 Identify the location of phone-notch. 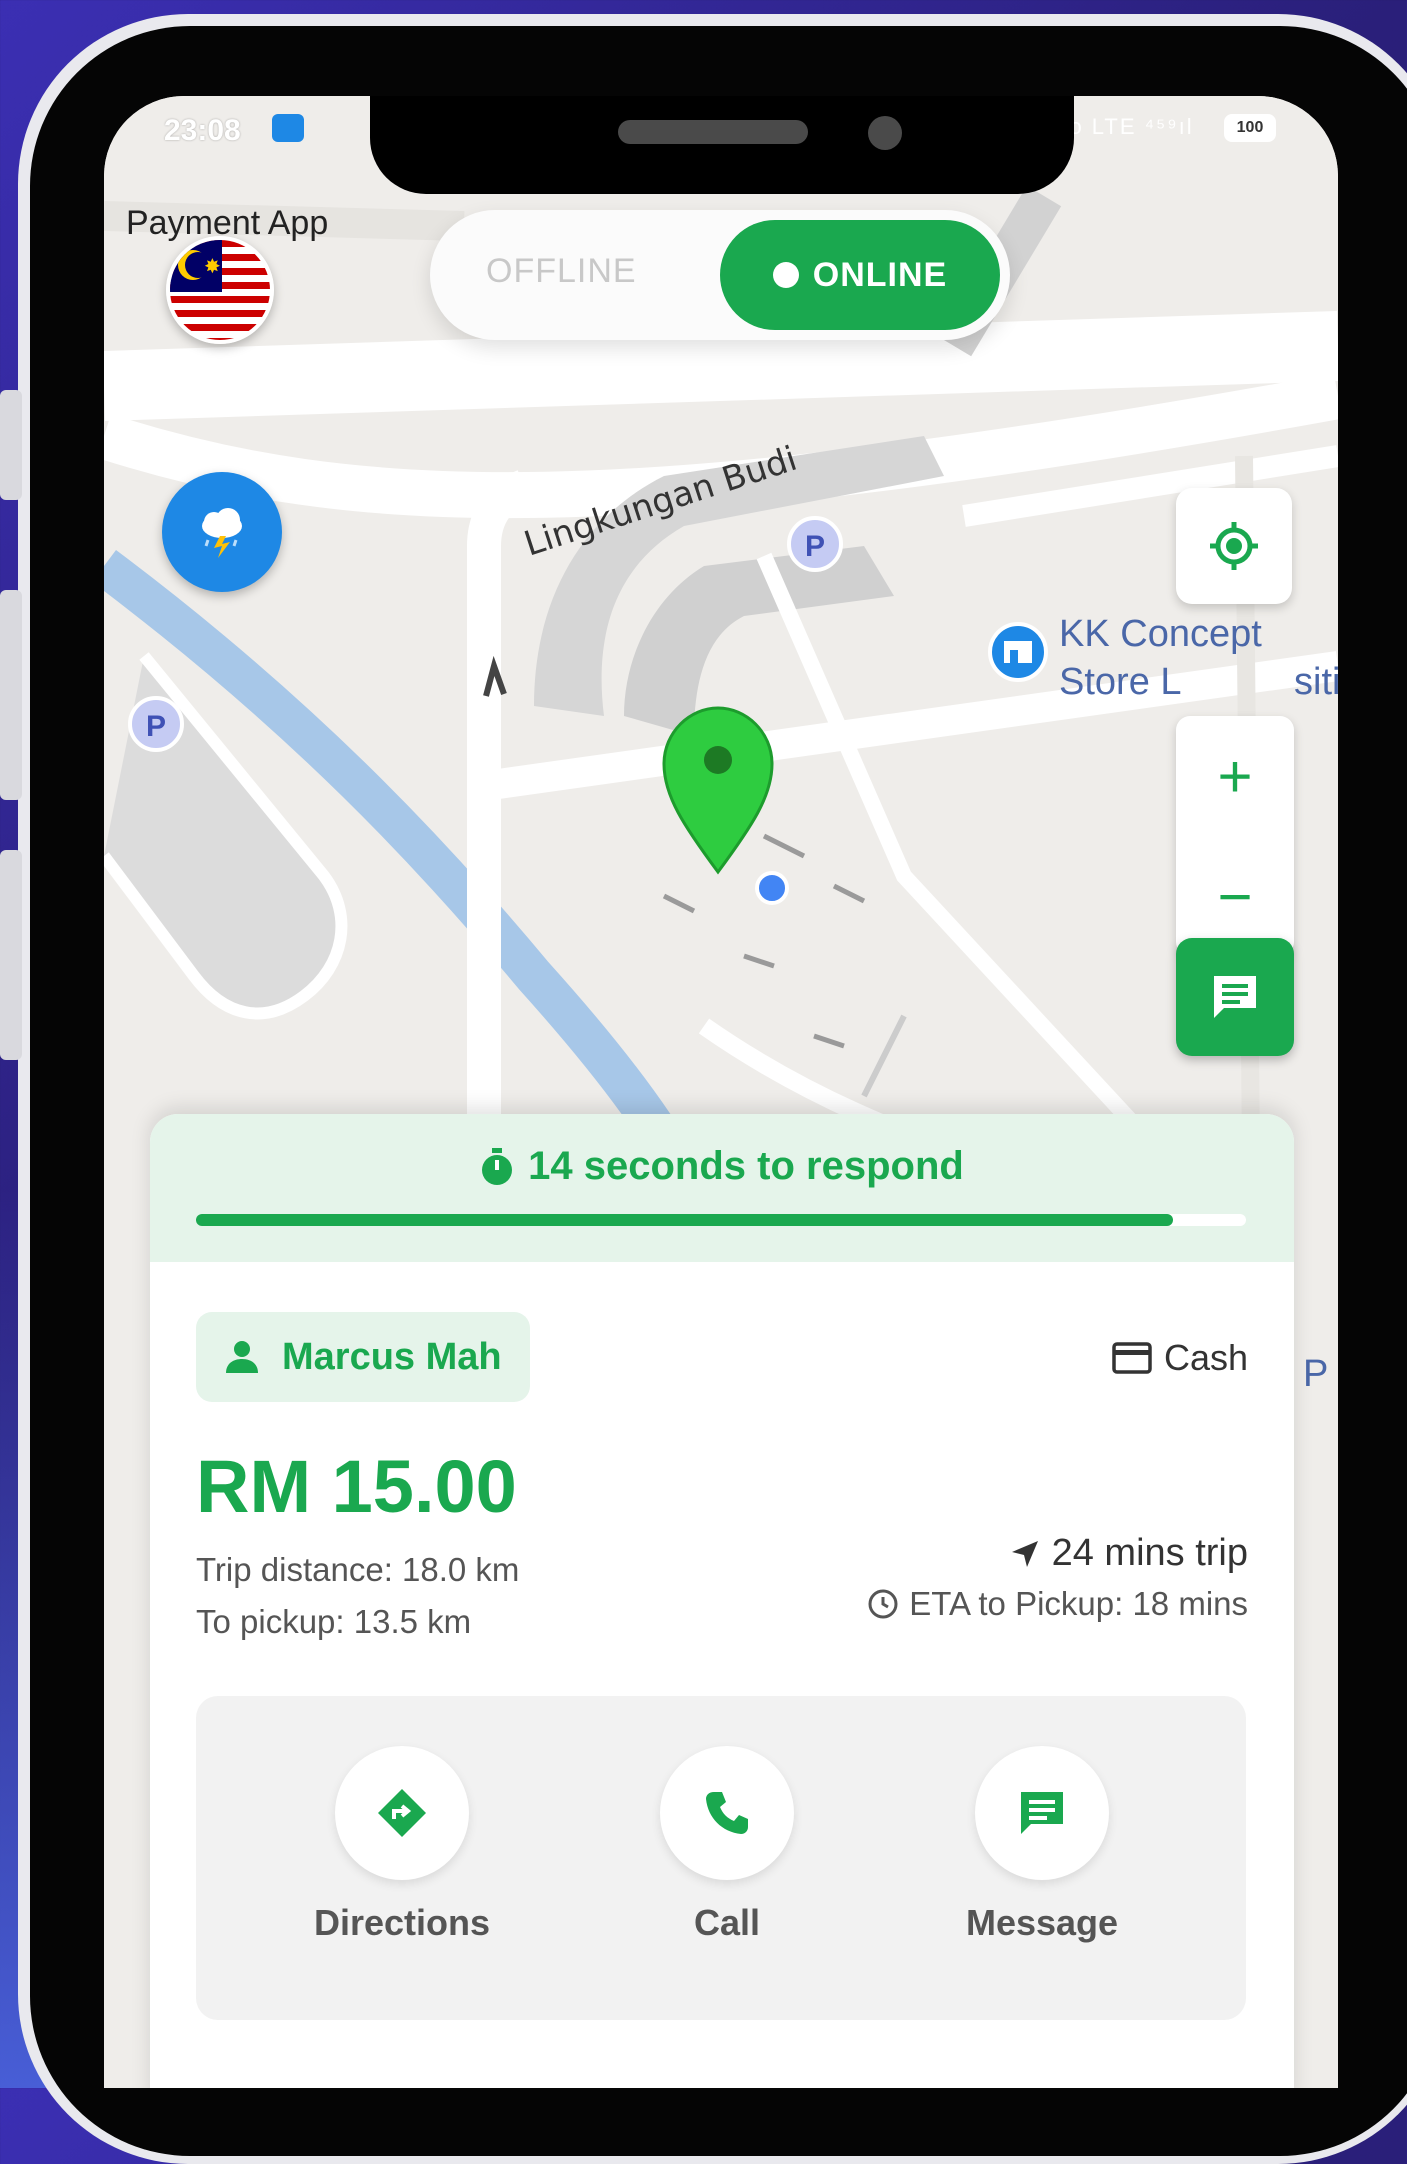
(722, 145).